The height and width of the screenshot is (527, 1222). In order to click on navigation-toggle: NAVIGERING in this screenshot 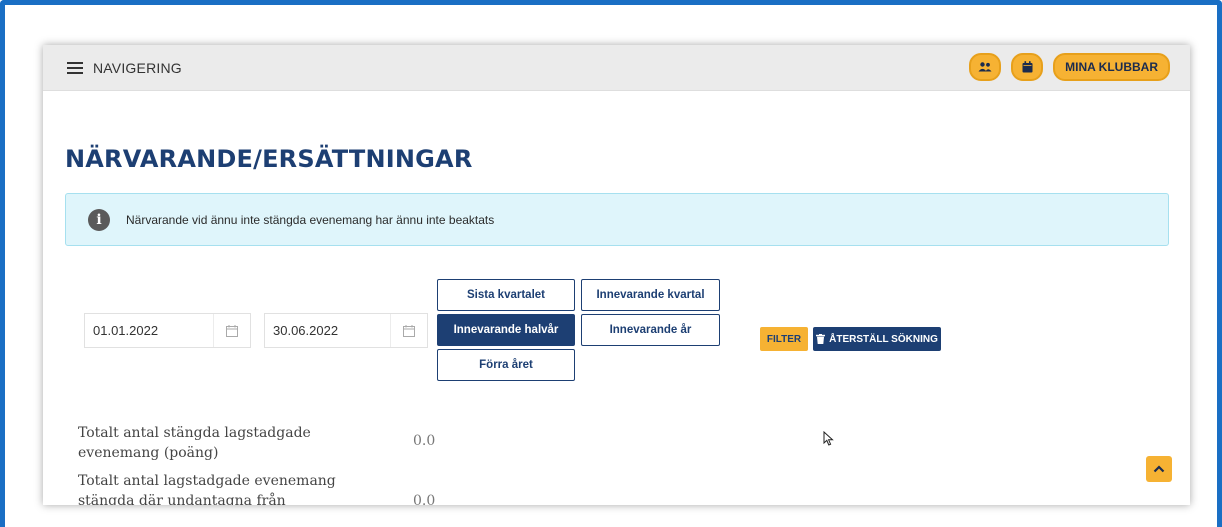, I will do `click(124, 68)`.